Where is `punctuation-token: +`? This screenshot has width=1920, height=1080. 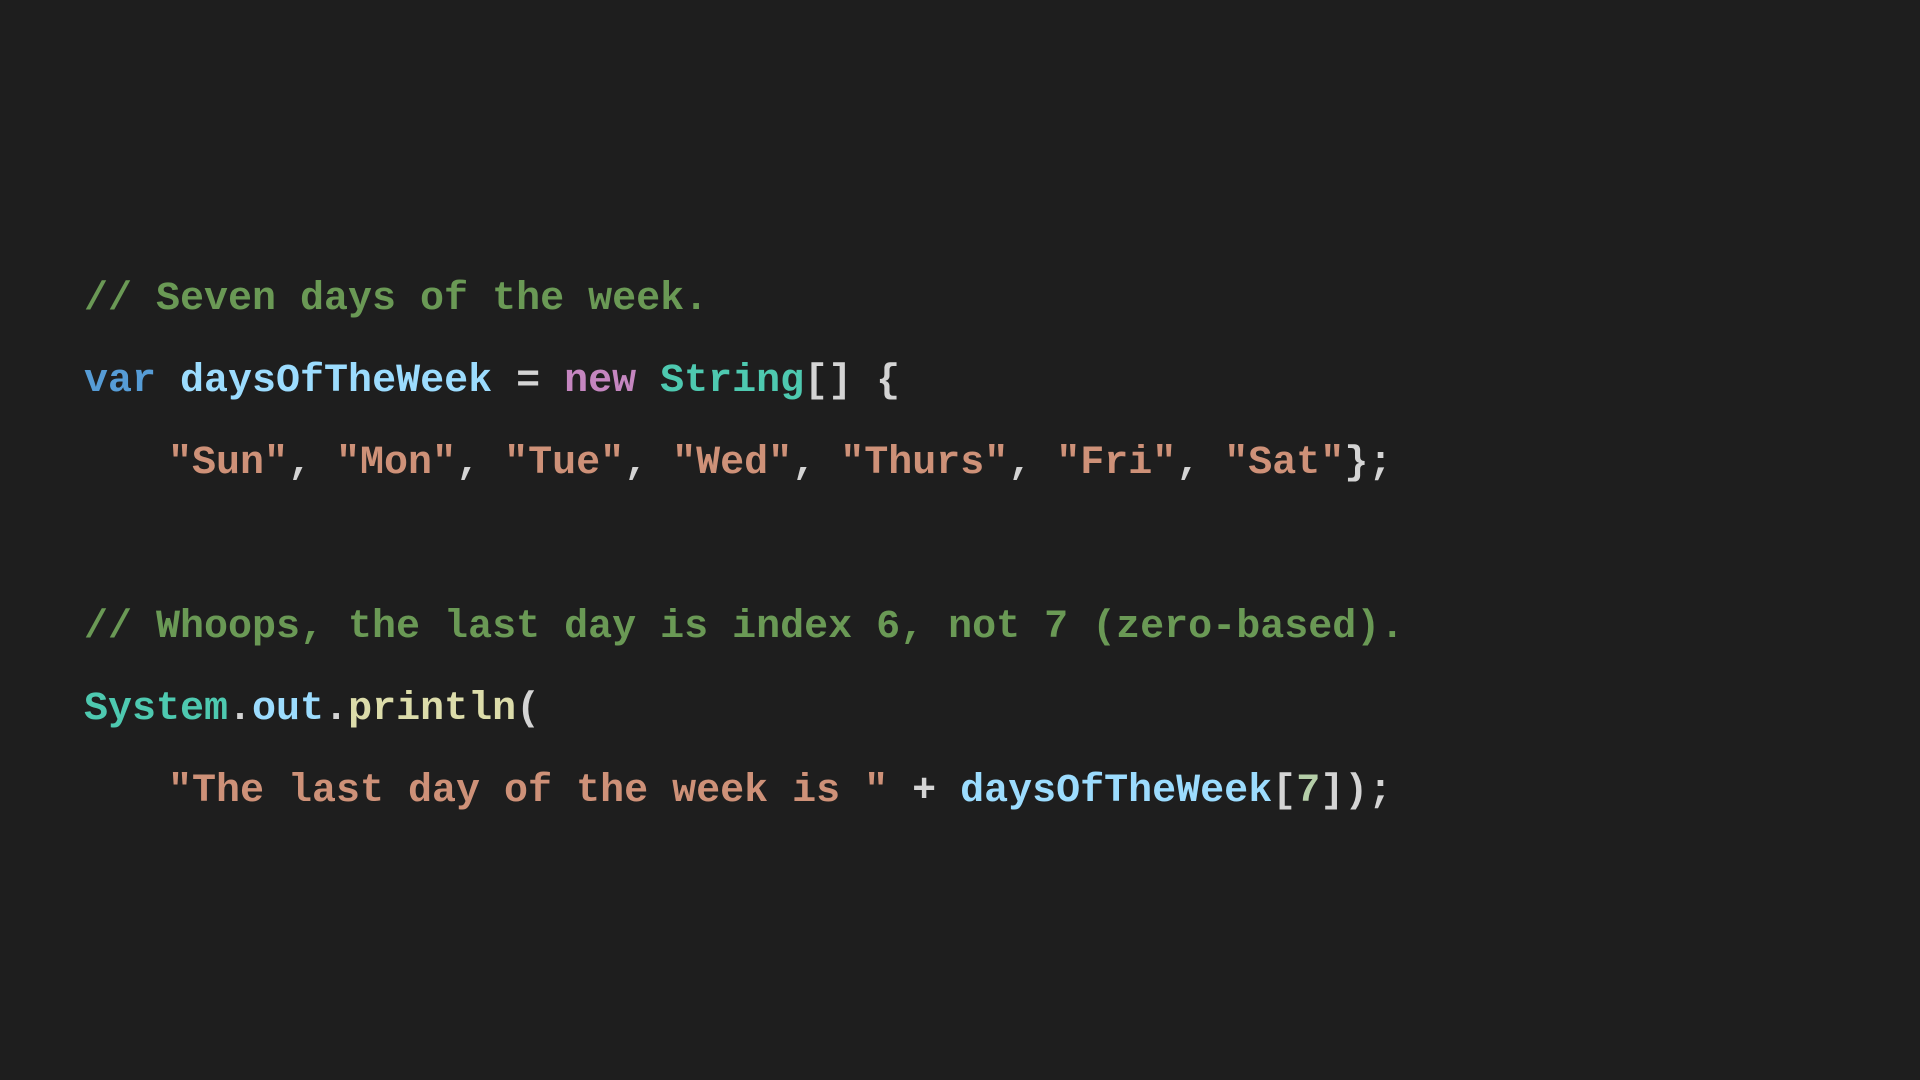
punctuation-token: + is located at coordinates (924, 791).